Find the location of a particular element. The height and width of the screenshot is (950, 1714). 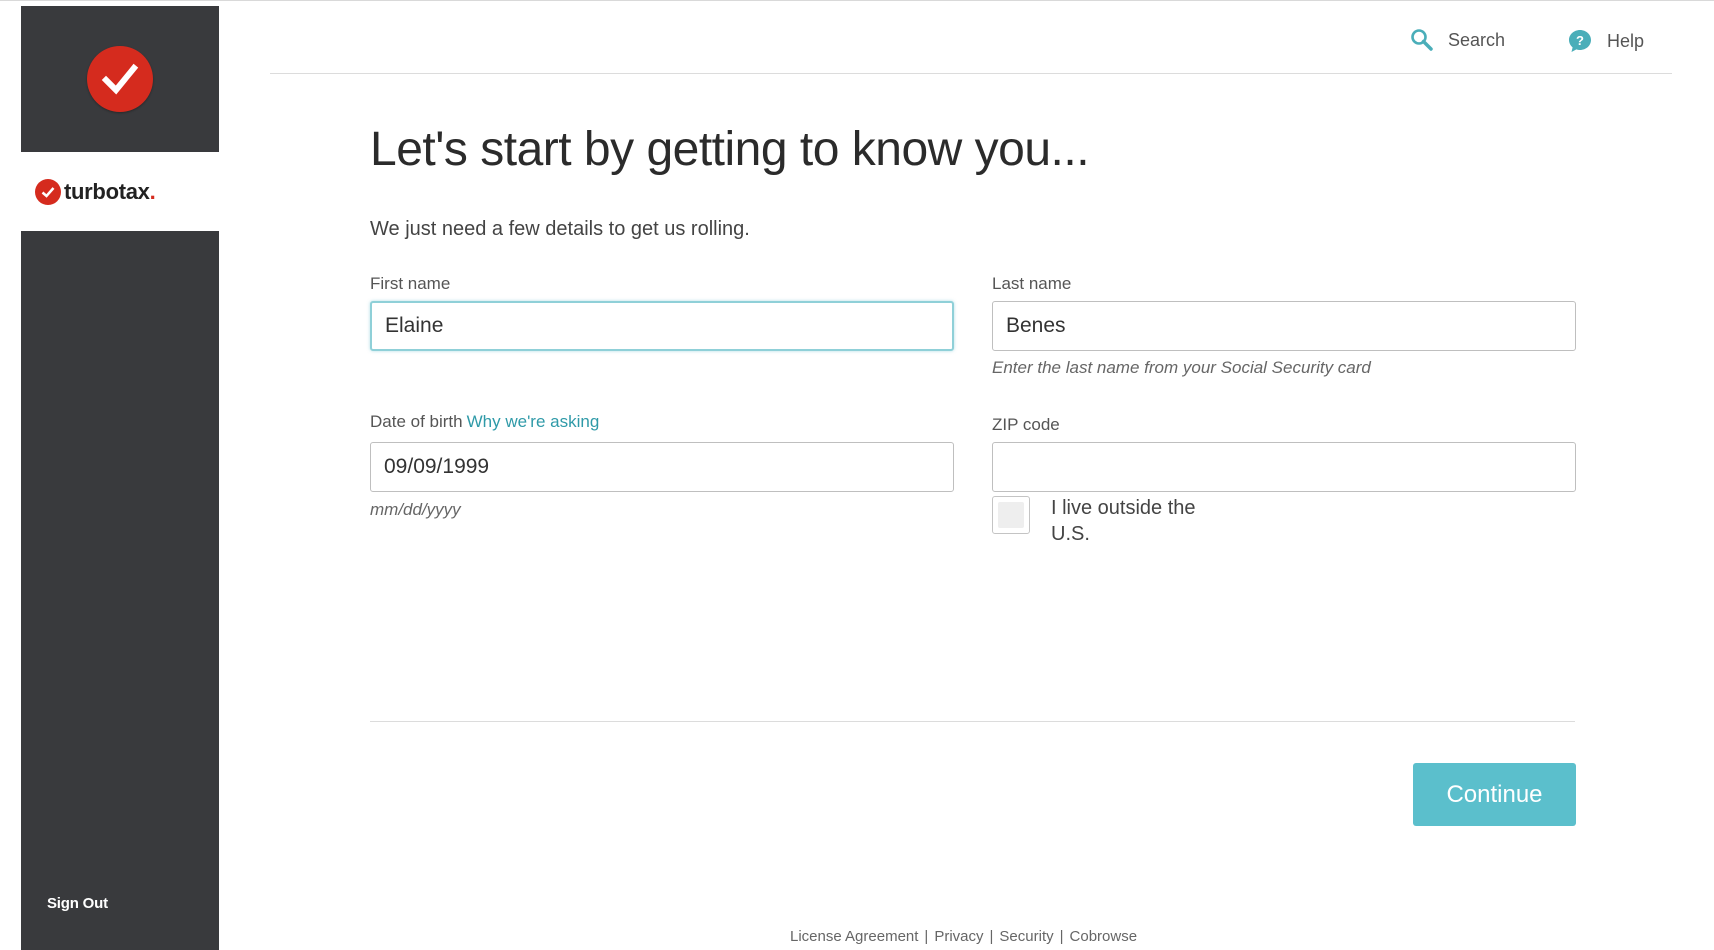

outside-us-label-line2: U.S. is located at coordinates (1070, 534).